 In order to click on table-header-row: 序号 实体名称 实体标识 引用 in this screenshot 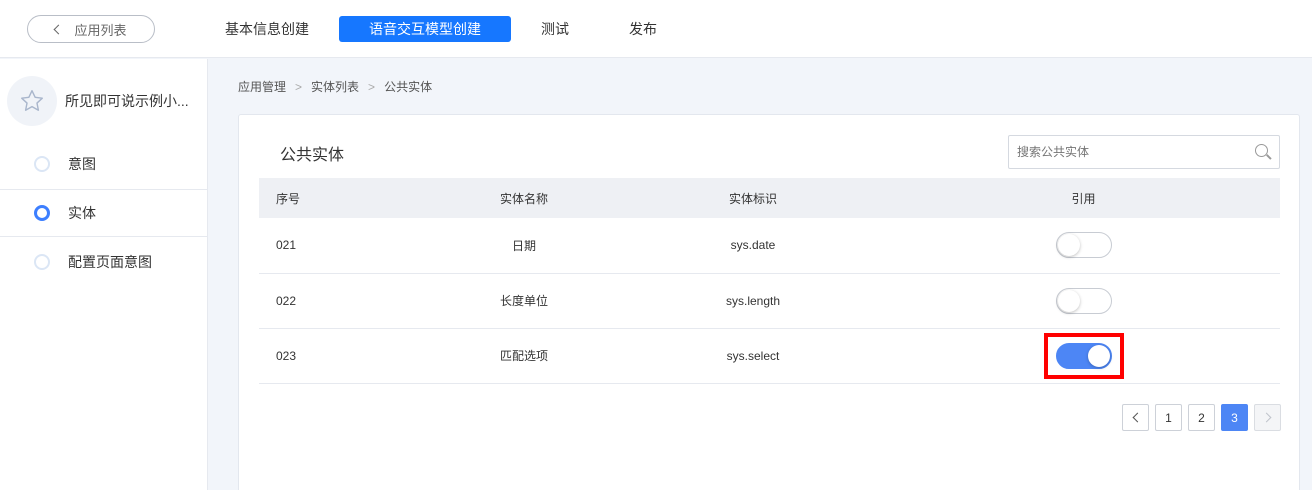, I will do `click(769, 198)`.